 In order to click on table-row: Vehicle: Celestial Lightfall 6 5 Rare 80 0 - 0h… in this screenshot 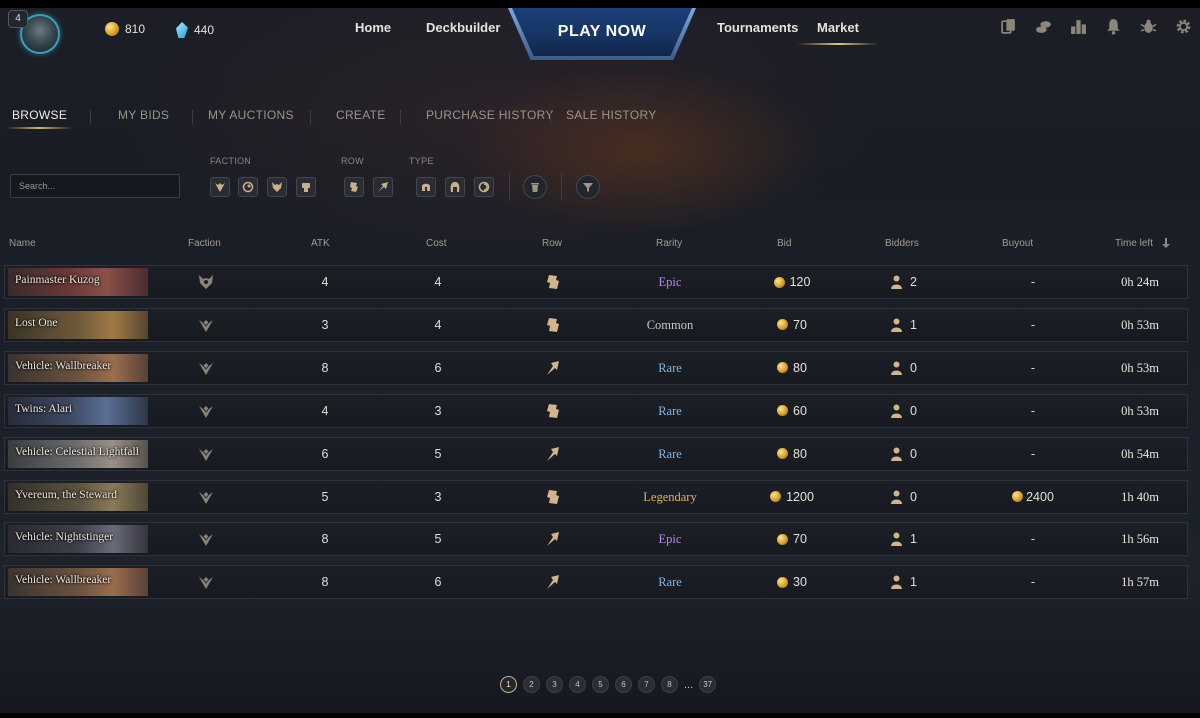, I will do `click(596, 453)`.